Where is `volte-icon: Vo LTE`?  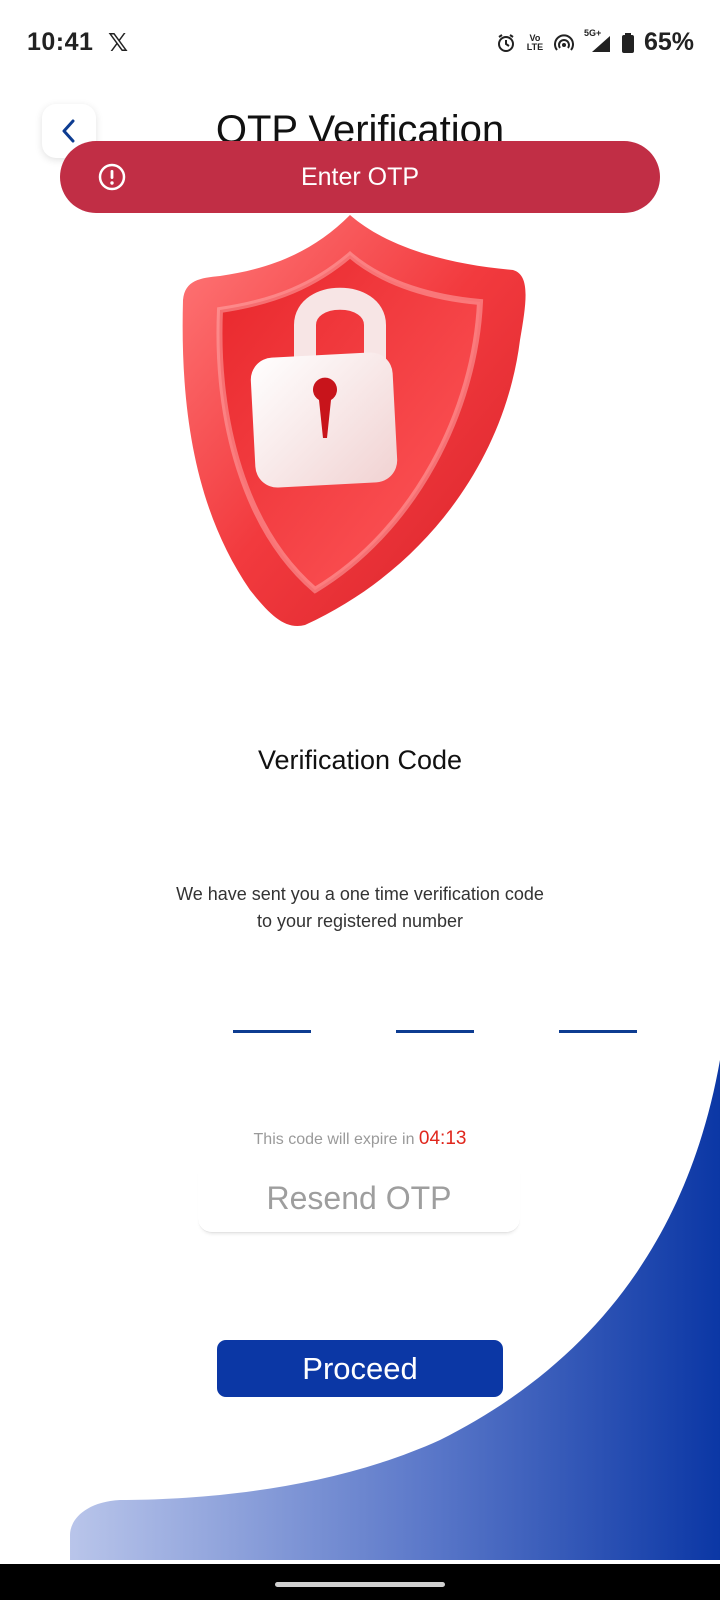 volte-icon: Vo LTE is located at coordinates (535, 42).